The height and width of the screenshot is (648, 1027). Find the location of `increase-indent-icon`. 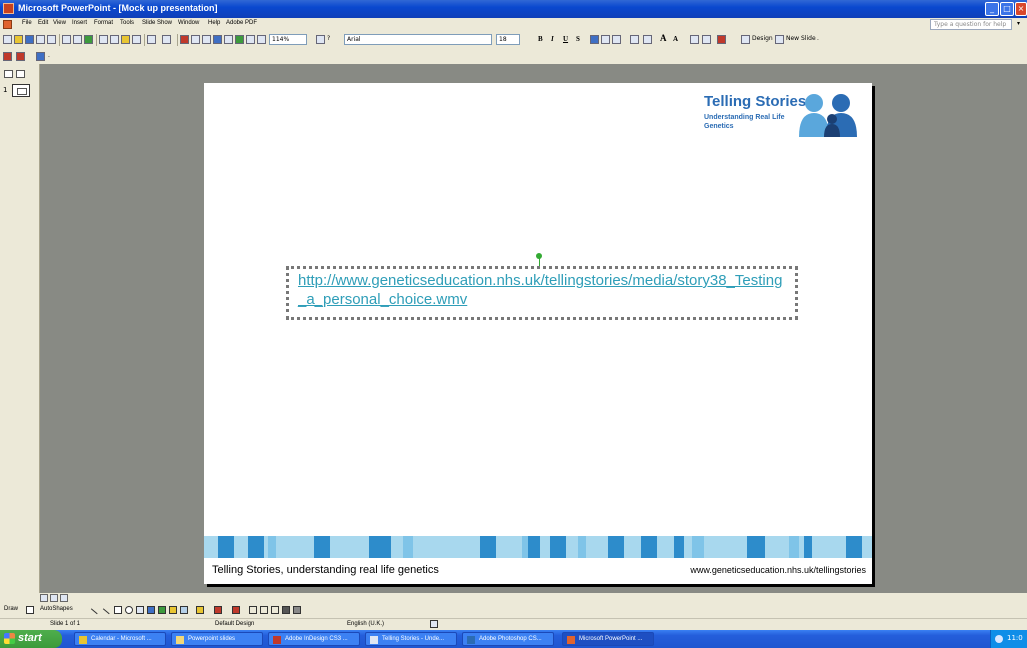

increase-indent-icon is located at coordinates (706, 39).